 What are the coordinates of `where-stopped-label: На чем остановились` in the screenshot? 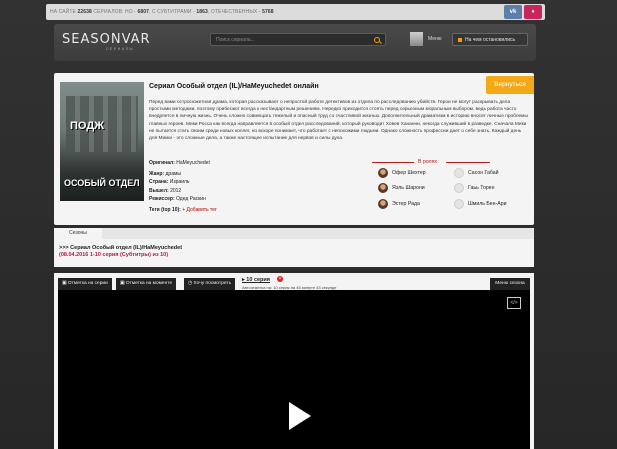 It's located at (490, 40).